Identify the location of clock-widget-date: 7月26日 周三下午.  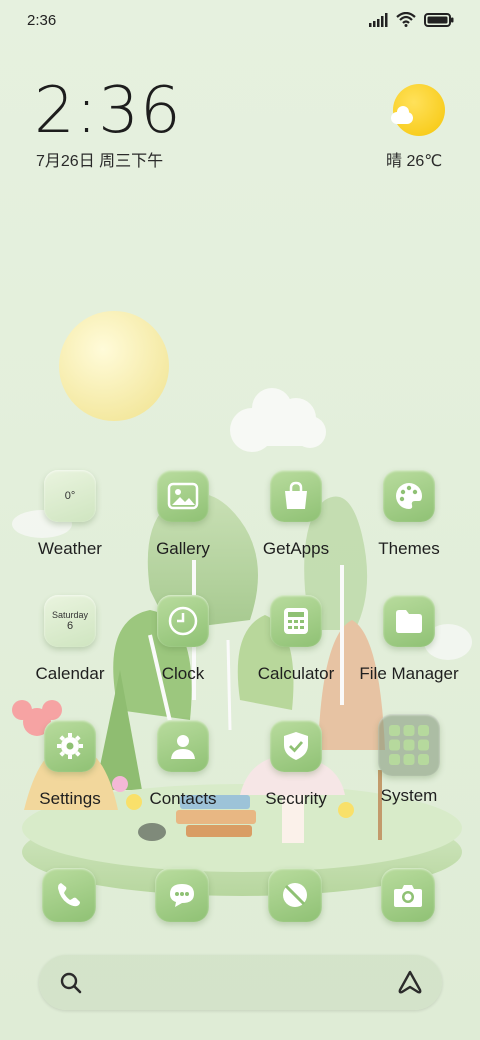
(100, 161).